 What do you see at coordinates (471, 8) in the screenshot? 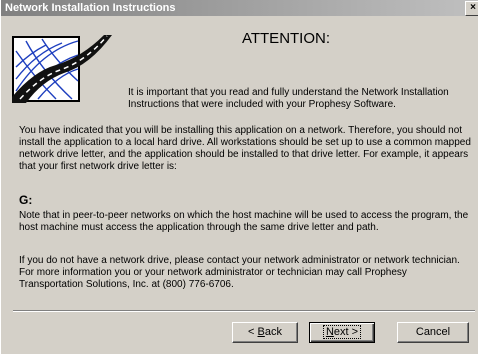
I see `close-icon: ×` at bounding box center [471, 8].